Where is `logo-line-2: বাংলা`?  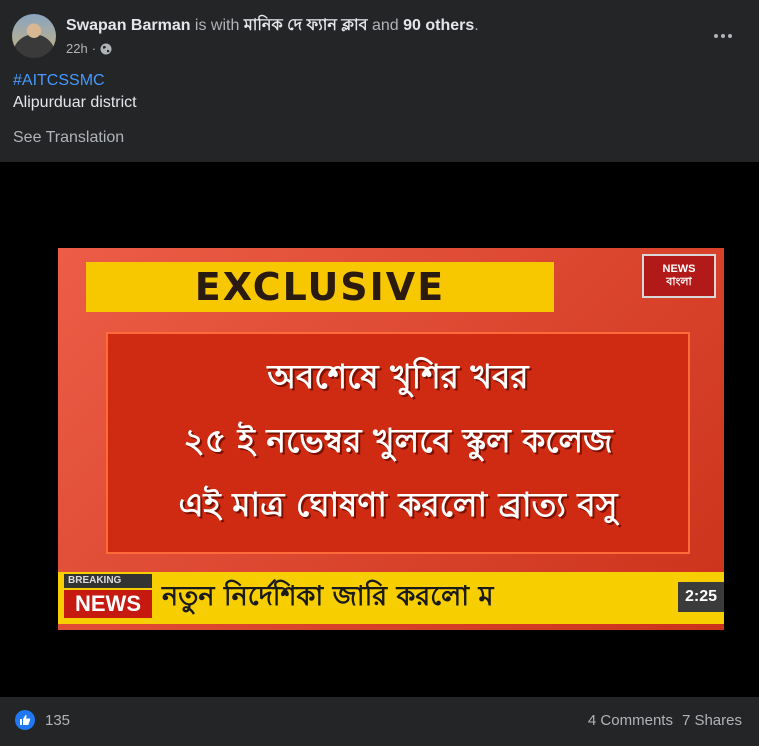
logo-line-2: বাংলা is located at coordinates (679, 282).